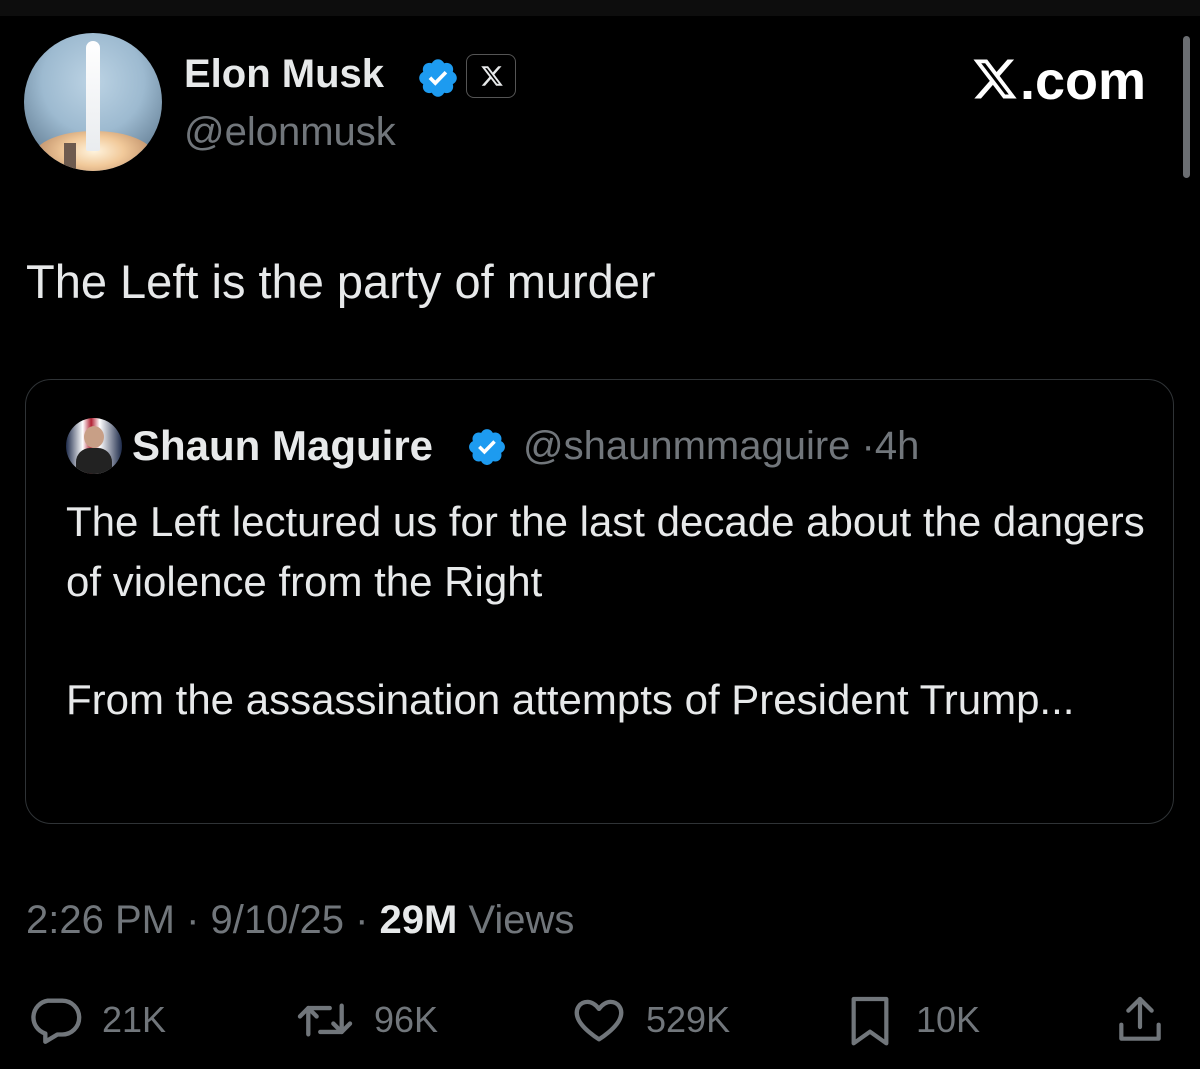 This screenshot has height=1069, width=1200. Describe the element at coordinates (56, 1021) in the screenshot. I see `reply-icon` at that location.